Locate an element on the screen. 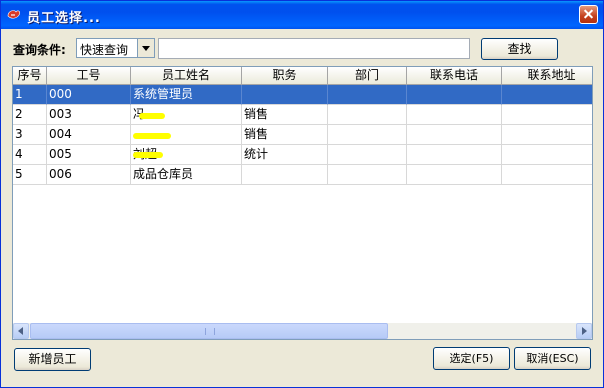 The width and height of the screenshot is (604, 388). horizontal-scrollbar is located at coordinates (302, 331).